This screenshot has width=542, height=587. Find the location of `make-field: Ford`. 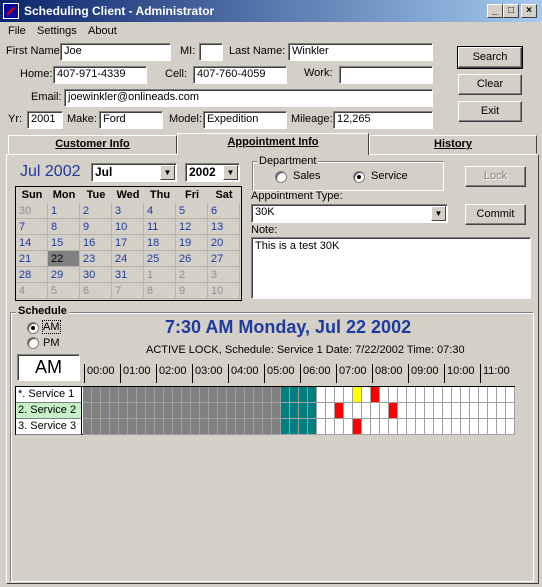

make-field: Ford is located at coordinates (131, 120).